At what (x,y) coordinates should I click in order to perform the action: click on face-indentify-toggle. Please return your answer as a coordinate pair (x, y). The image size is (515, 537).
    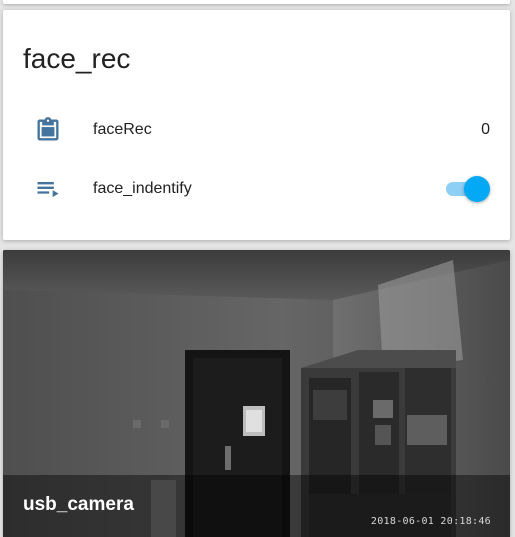
    Looking at the image, I should click on (467, 189).